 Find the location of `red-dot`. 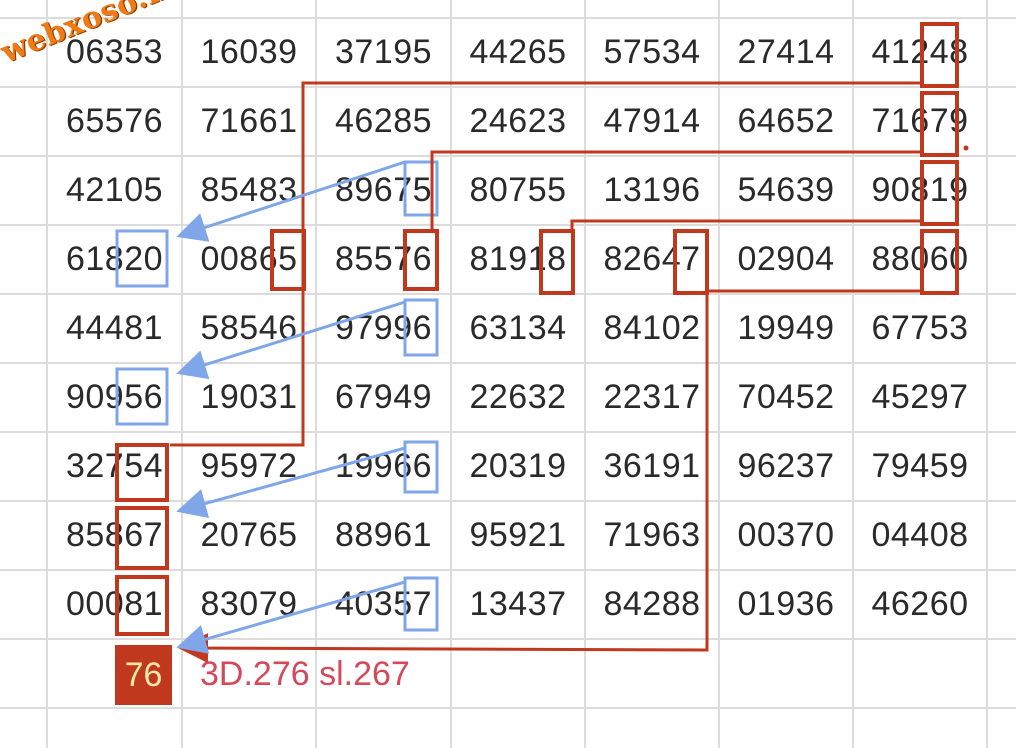

red-dot is located at coordinates (966, 148).